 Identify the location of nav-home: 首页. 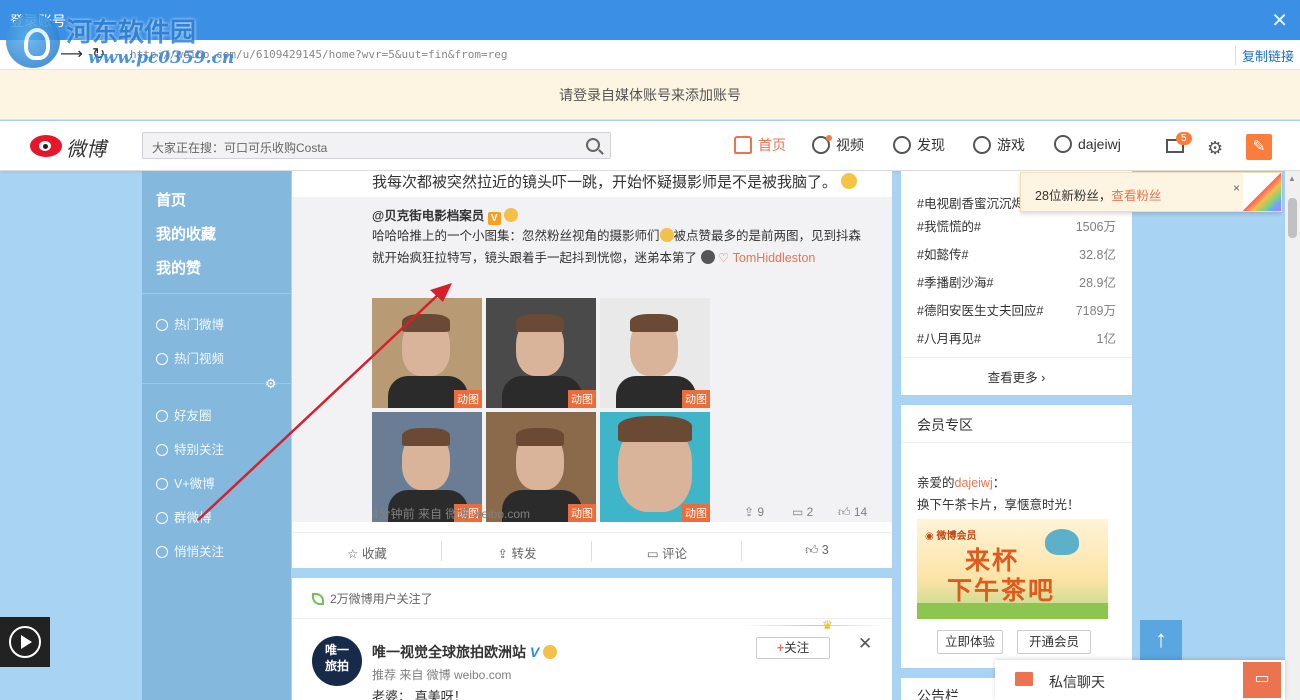
(760, 145).